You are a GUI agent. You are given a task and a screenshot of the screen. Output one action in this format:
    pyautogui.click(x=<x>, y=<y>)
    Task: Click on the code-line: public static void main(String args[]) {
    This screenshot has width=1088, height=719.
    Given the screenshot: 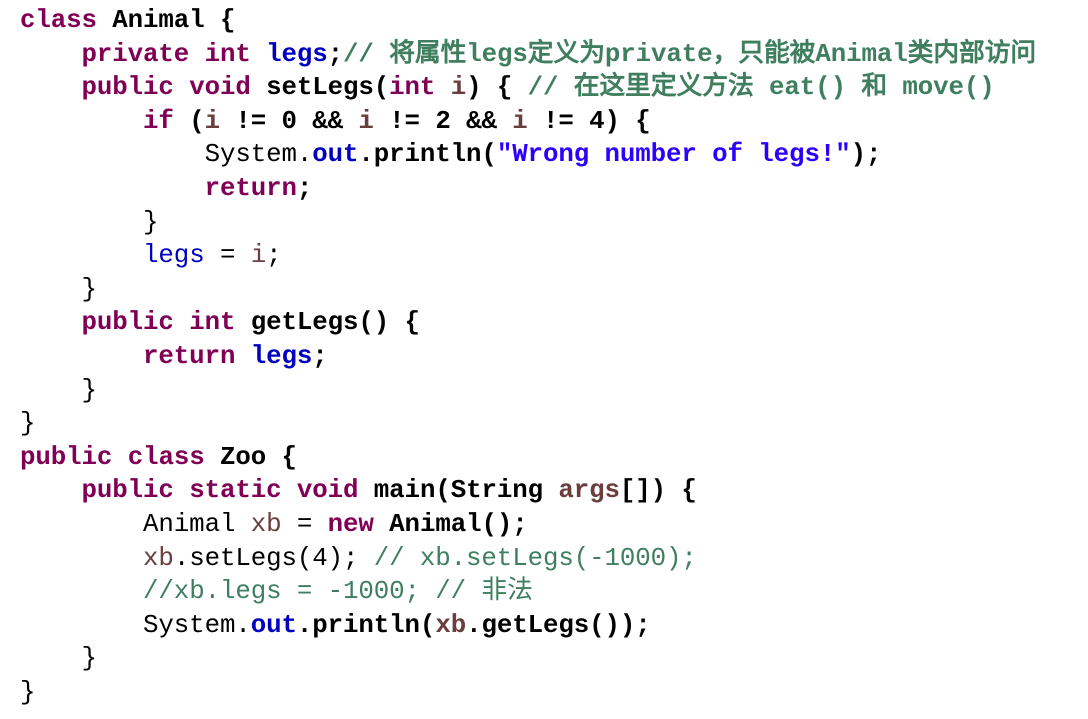 What is the action you would take?
    pyautogui.click(x=528, y=491)
    